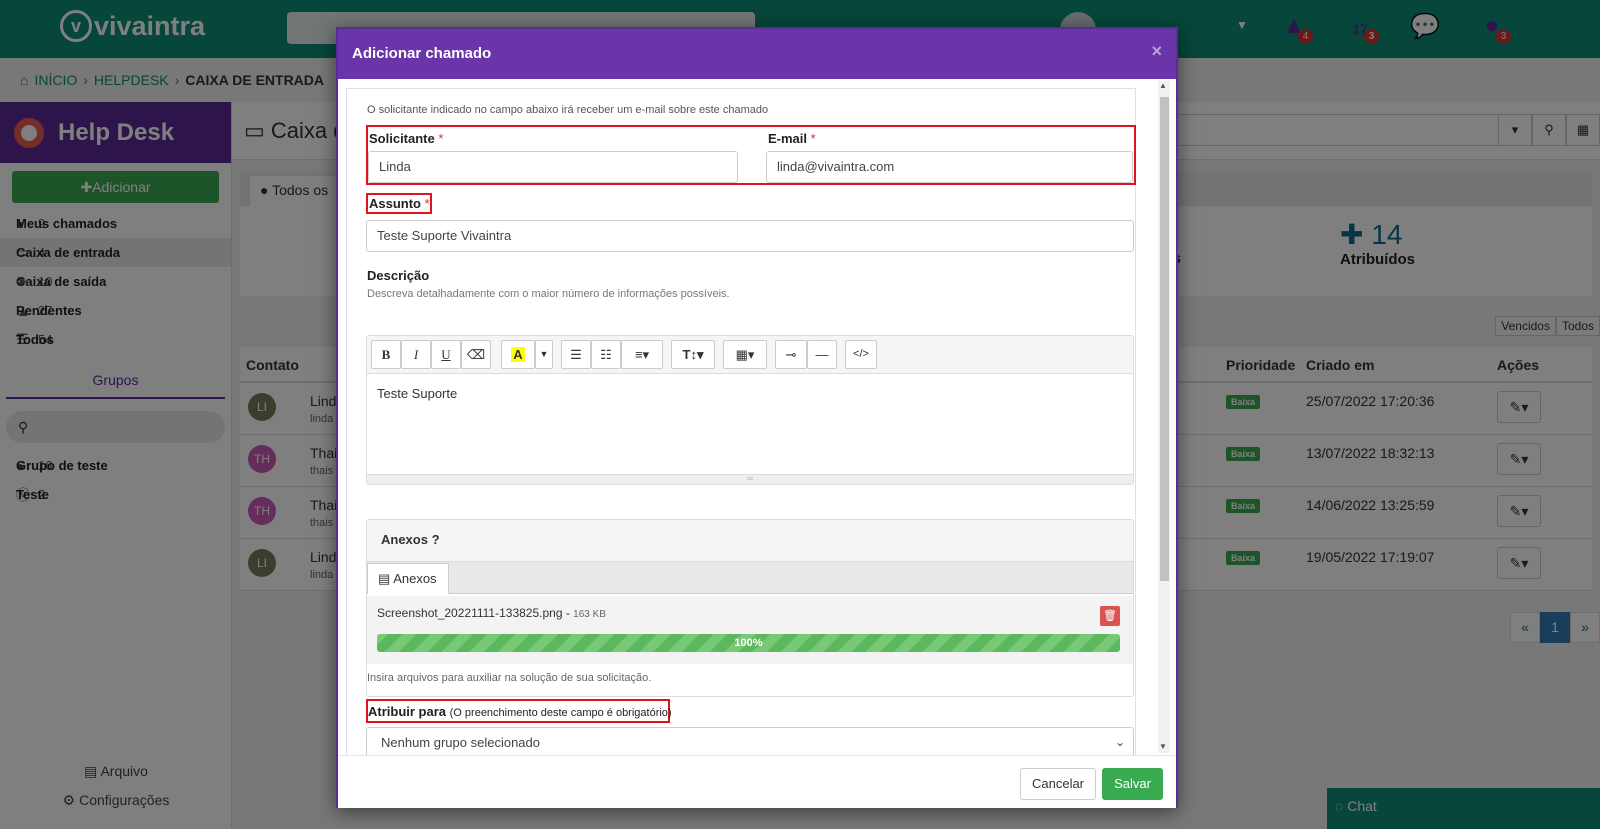 The width and height of the screenshot is (1600, 829). What do you see at coordinates (750, 541) in the screenshot?
I see `attachments-header: Anexos ?` at bounding box center [750, 541].